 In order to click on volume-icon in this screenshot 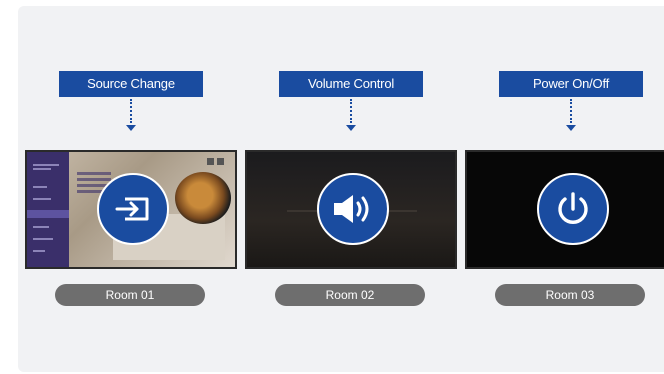, I will do `click(351, 209)`.